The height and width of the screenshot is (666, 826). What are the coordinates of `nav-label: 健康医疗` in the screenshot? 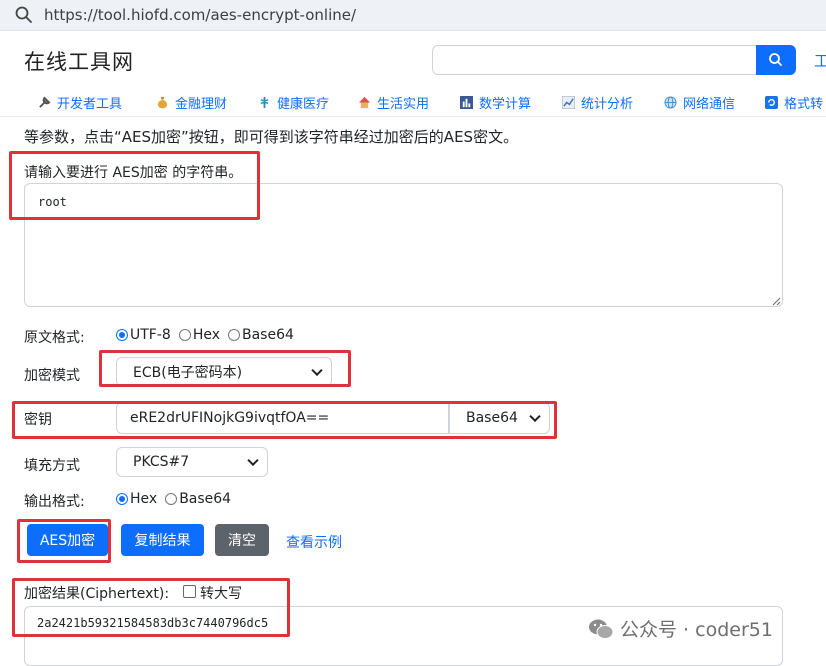 It's located at (303, 104).